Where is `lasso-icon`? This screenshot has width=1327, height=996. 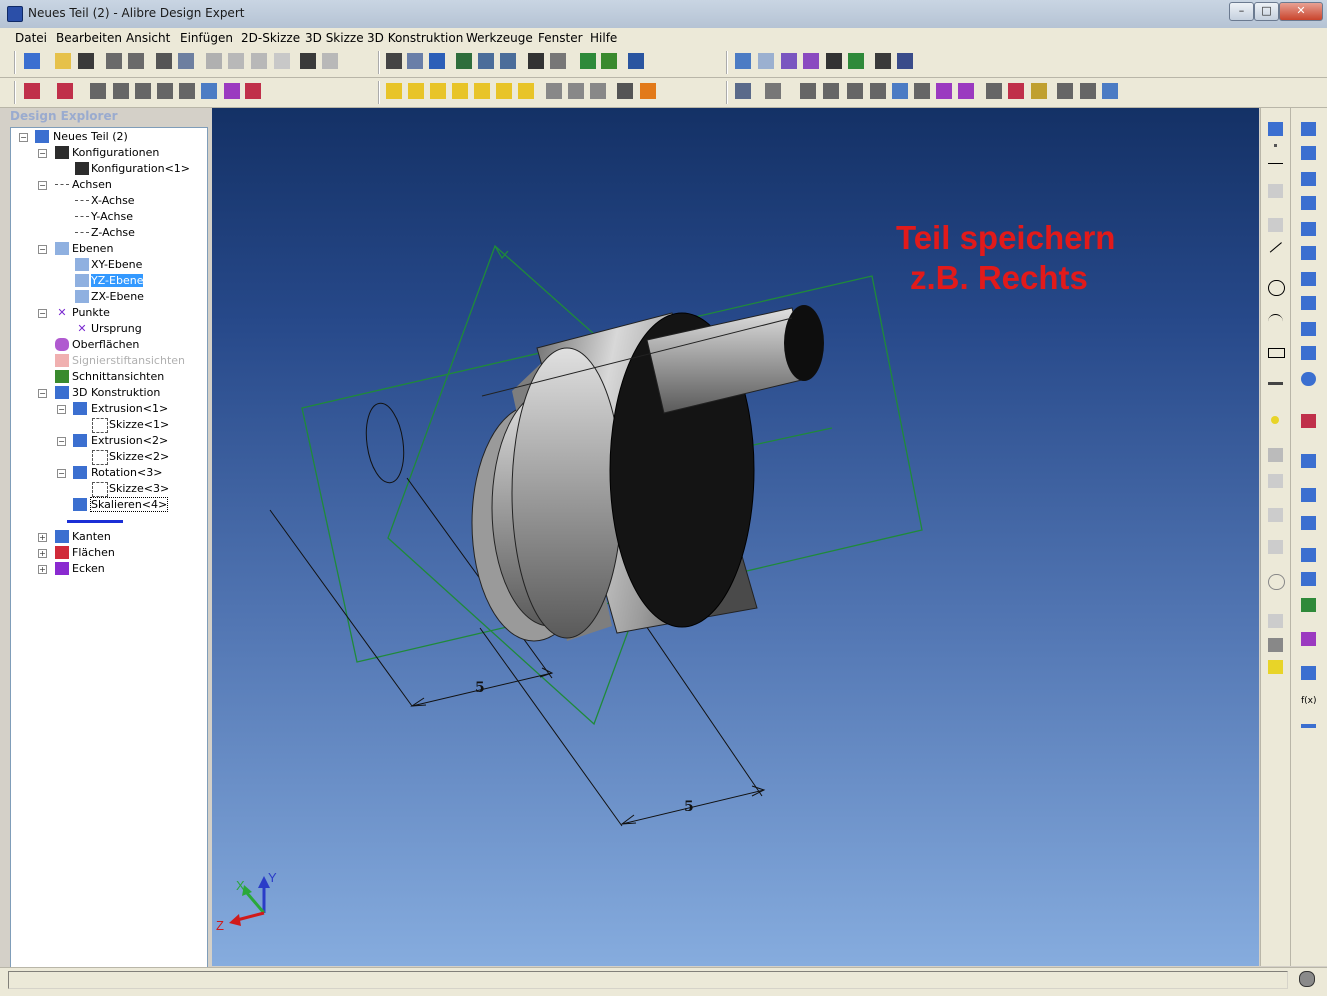
lasso-icon is located at coordinates (437, 61).